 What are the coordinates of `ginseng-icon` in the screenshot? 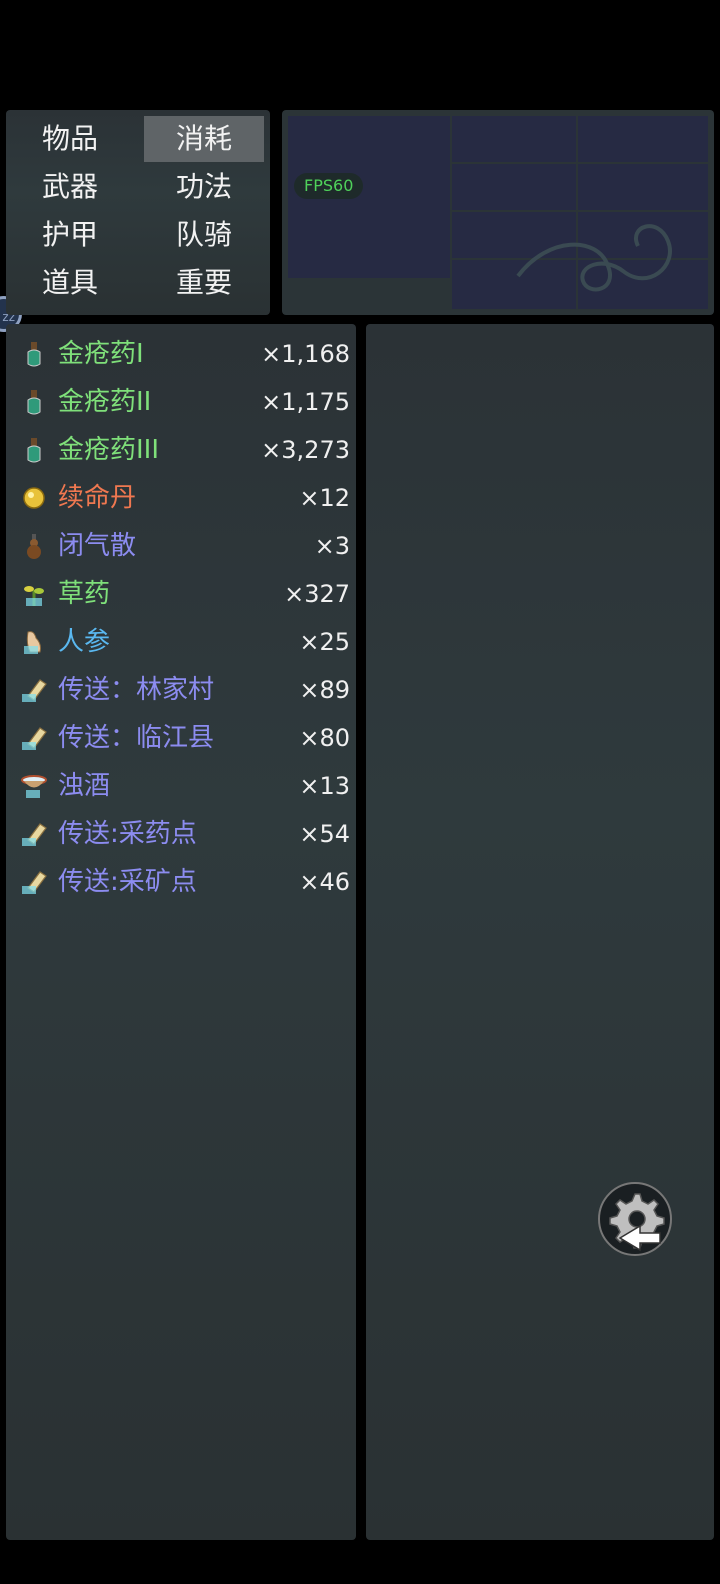 It's located at (34, 642).